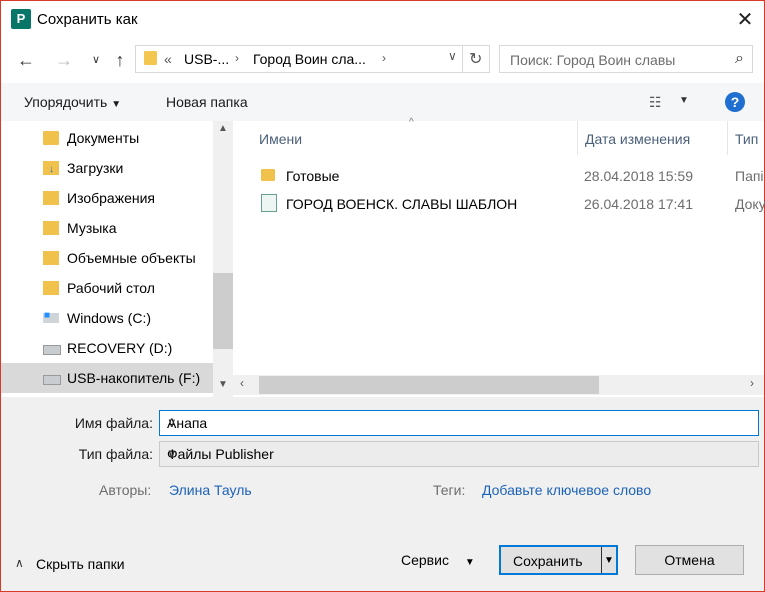 The image size is (765, 592). What do you see at coordinates (402, 204) in the screenshot?
I see `file-name: ГОРОД ВОЕНСК. СЛАВЫ ШАБЛОН` at bounding box center [402, 204].